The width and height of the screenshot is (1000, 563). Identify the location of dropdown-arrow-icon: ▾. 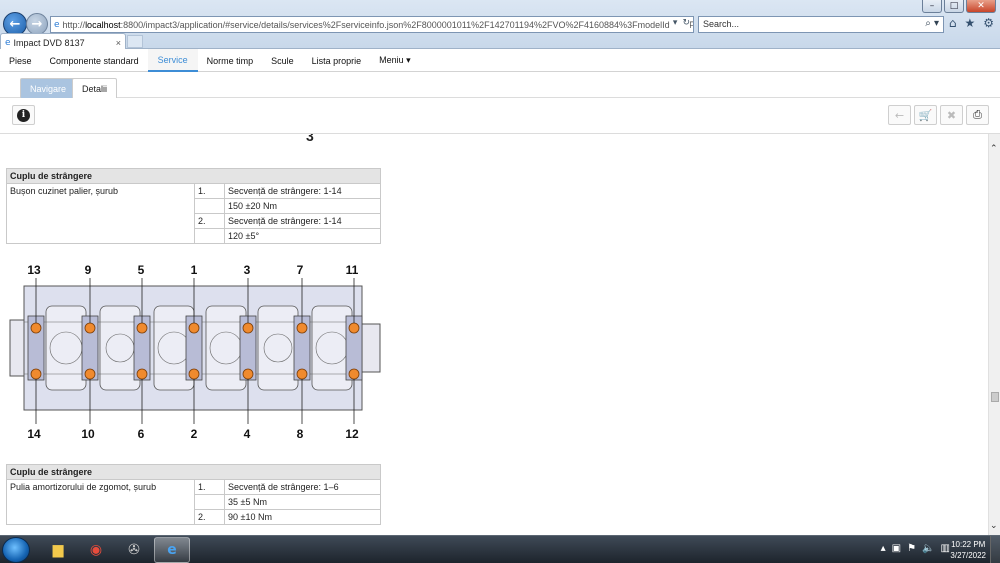
(675, 23).